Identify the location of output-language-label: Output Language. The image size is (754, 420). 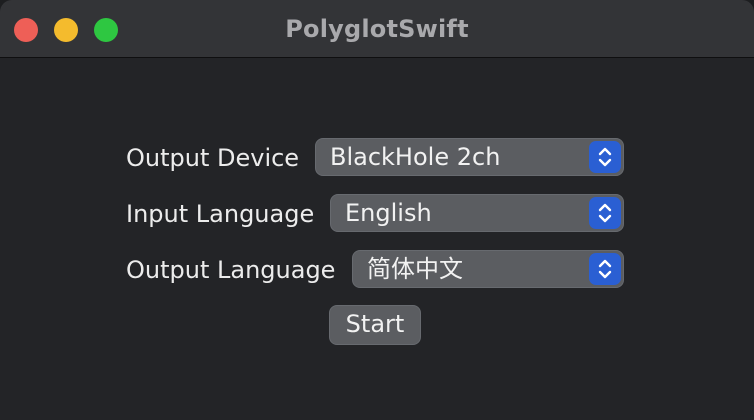
(231, 270).